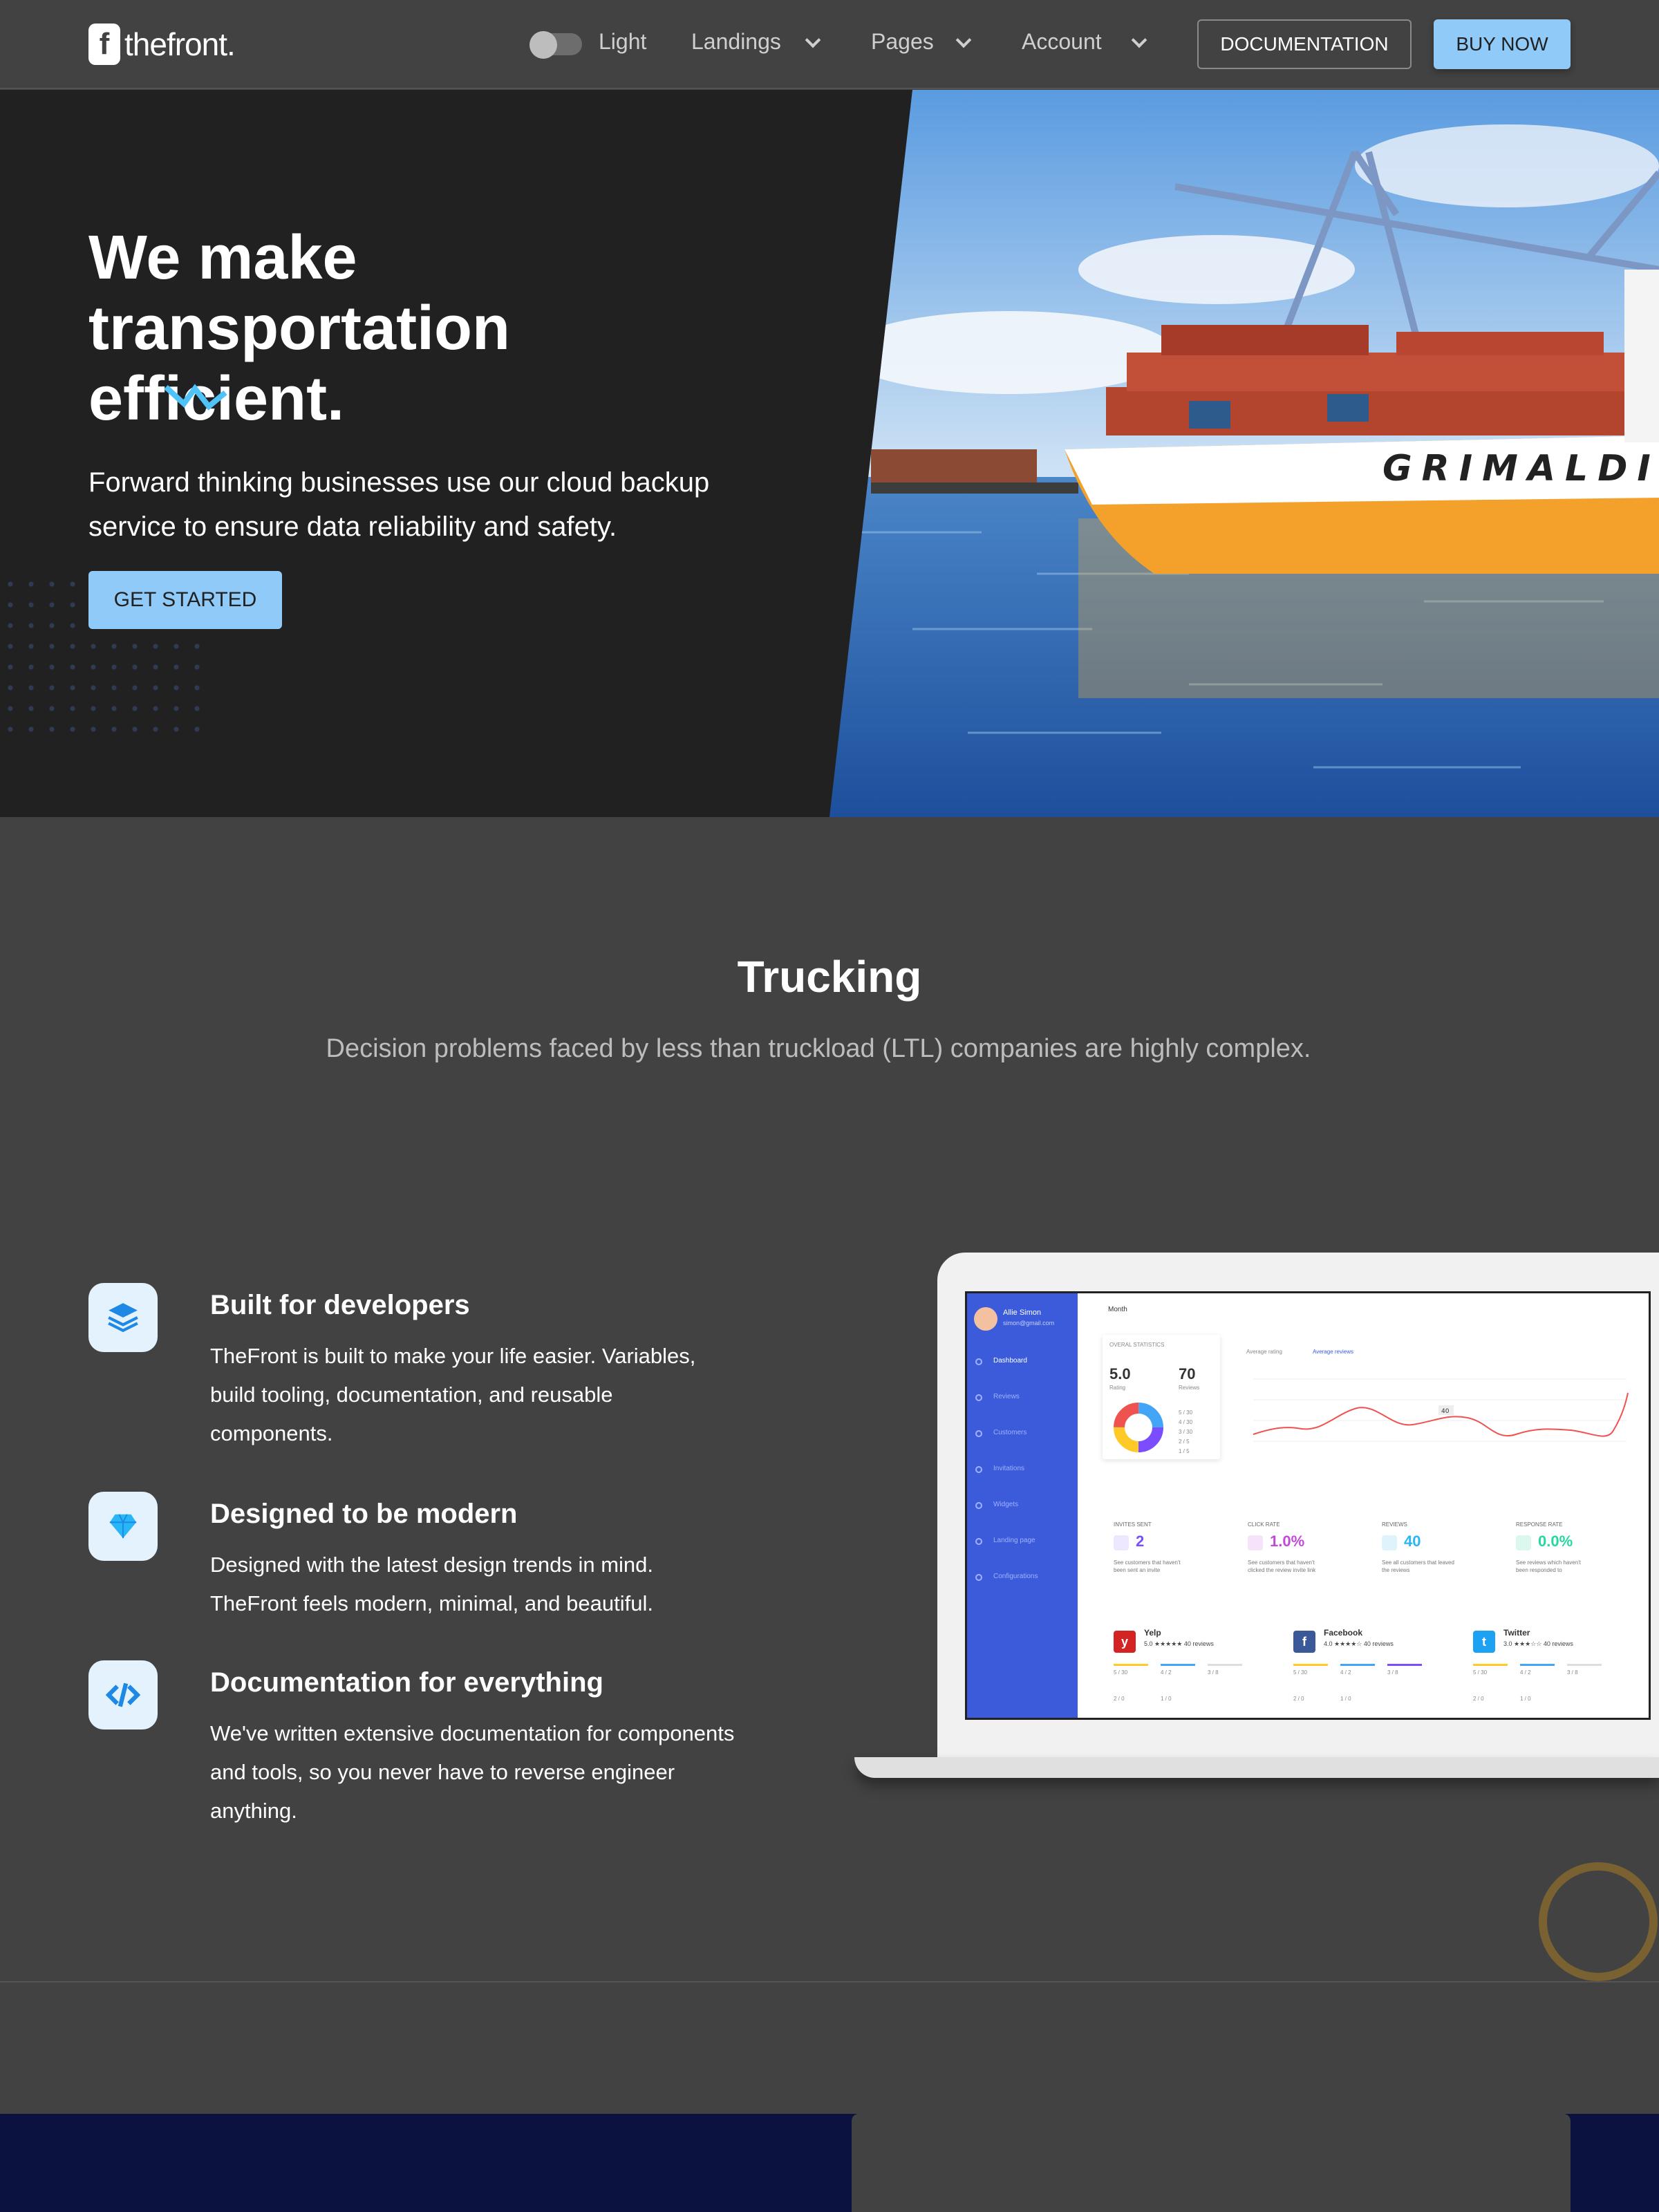 This screenshot has width=1659, height=2212. I want to click on nav-landings: Landings, so click(736, 42).